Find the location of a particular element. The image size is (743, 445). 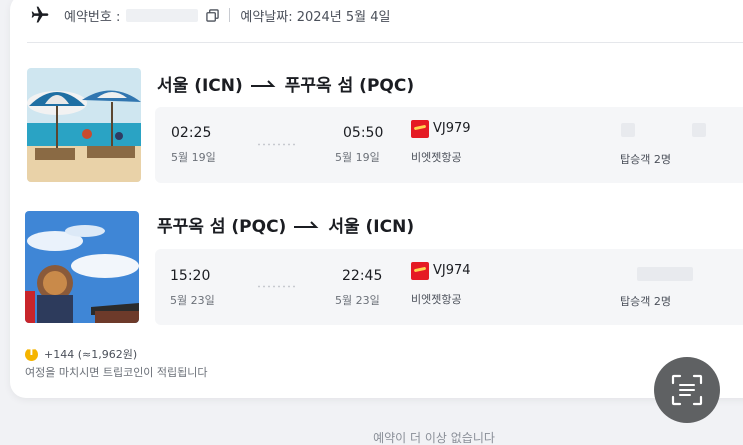

reward-amount: +144 (≈1,962원) is located at coordinates (91, 354).